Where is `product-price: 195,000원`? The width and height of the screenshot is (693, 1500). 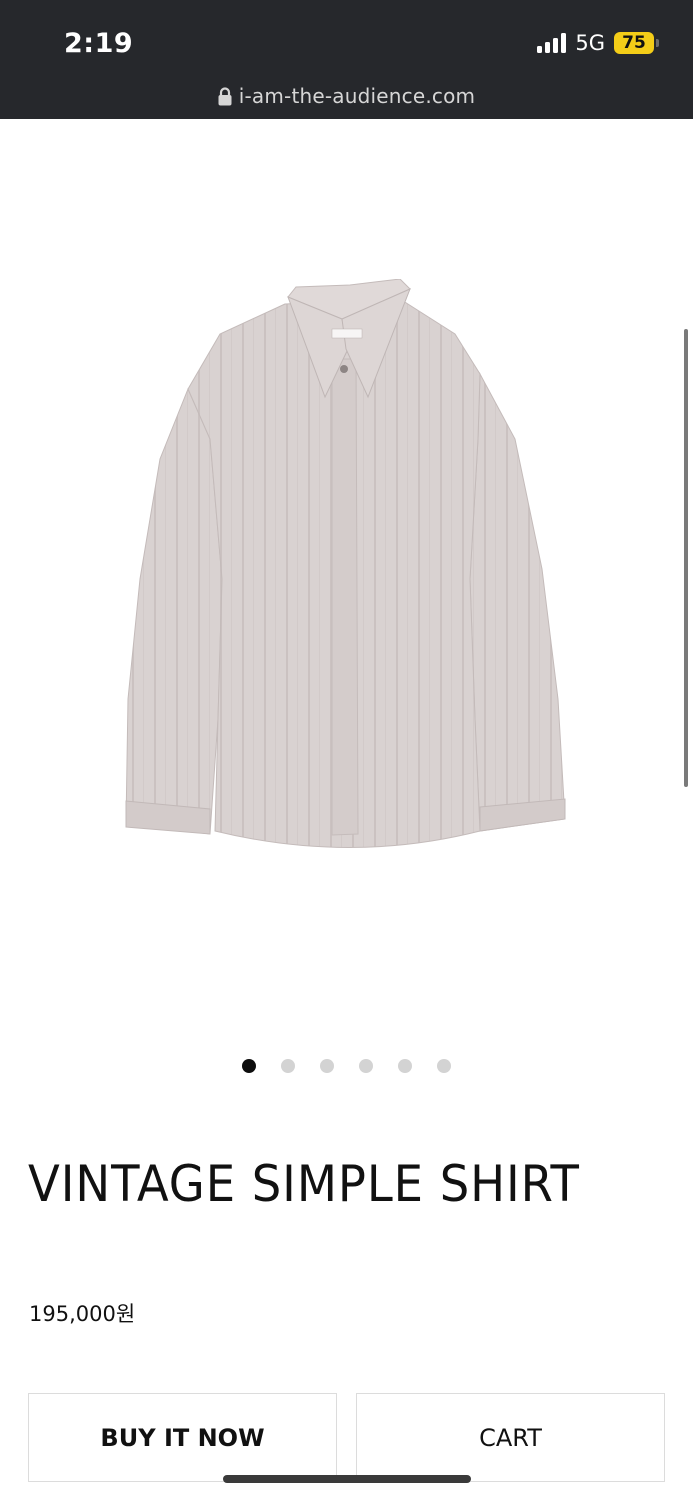
product-price: 195,000원 is located at coordinates (82, 1314).